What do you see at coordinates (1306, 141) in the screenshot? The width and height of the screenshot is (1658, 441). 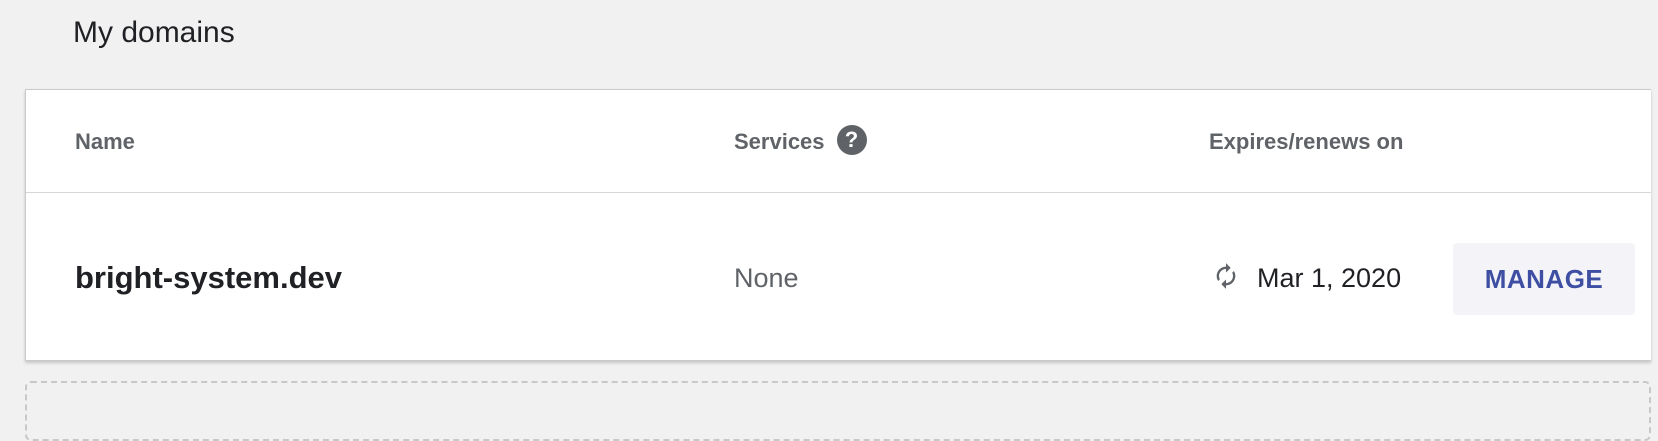 I see `column-header-expires: Expires/renews on` at bounding box center [1306, 141].